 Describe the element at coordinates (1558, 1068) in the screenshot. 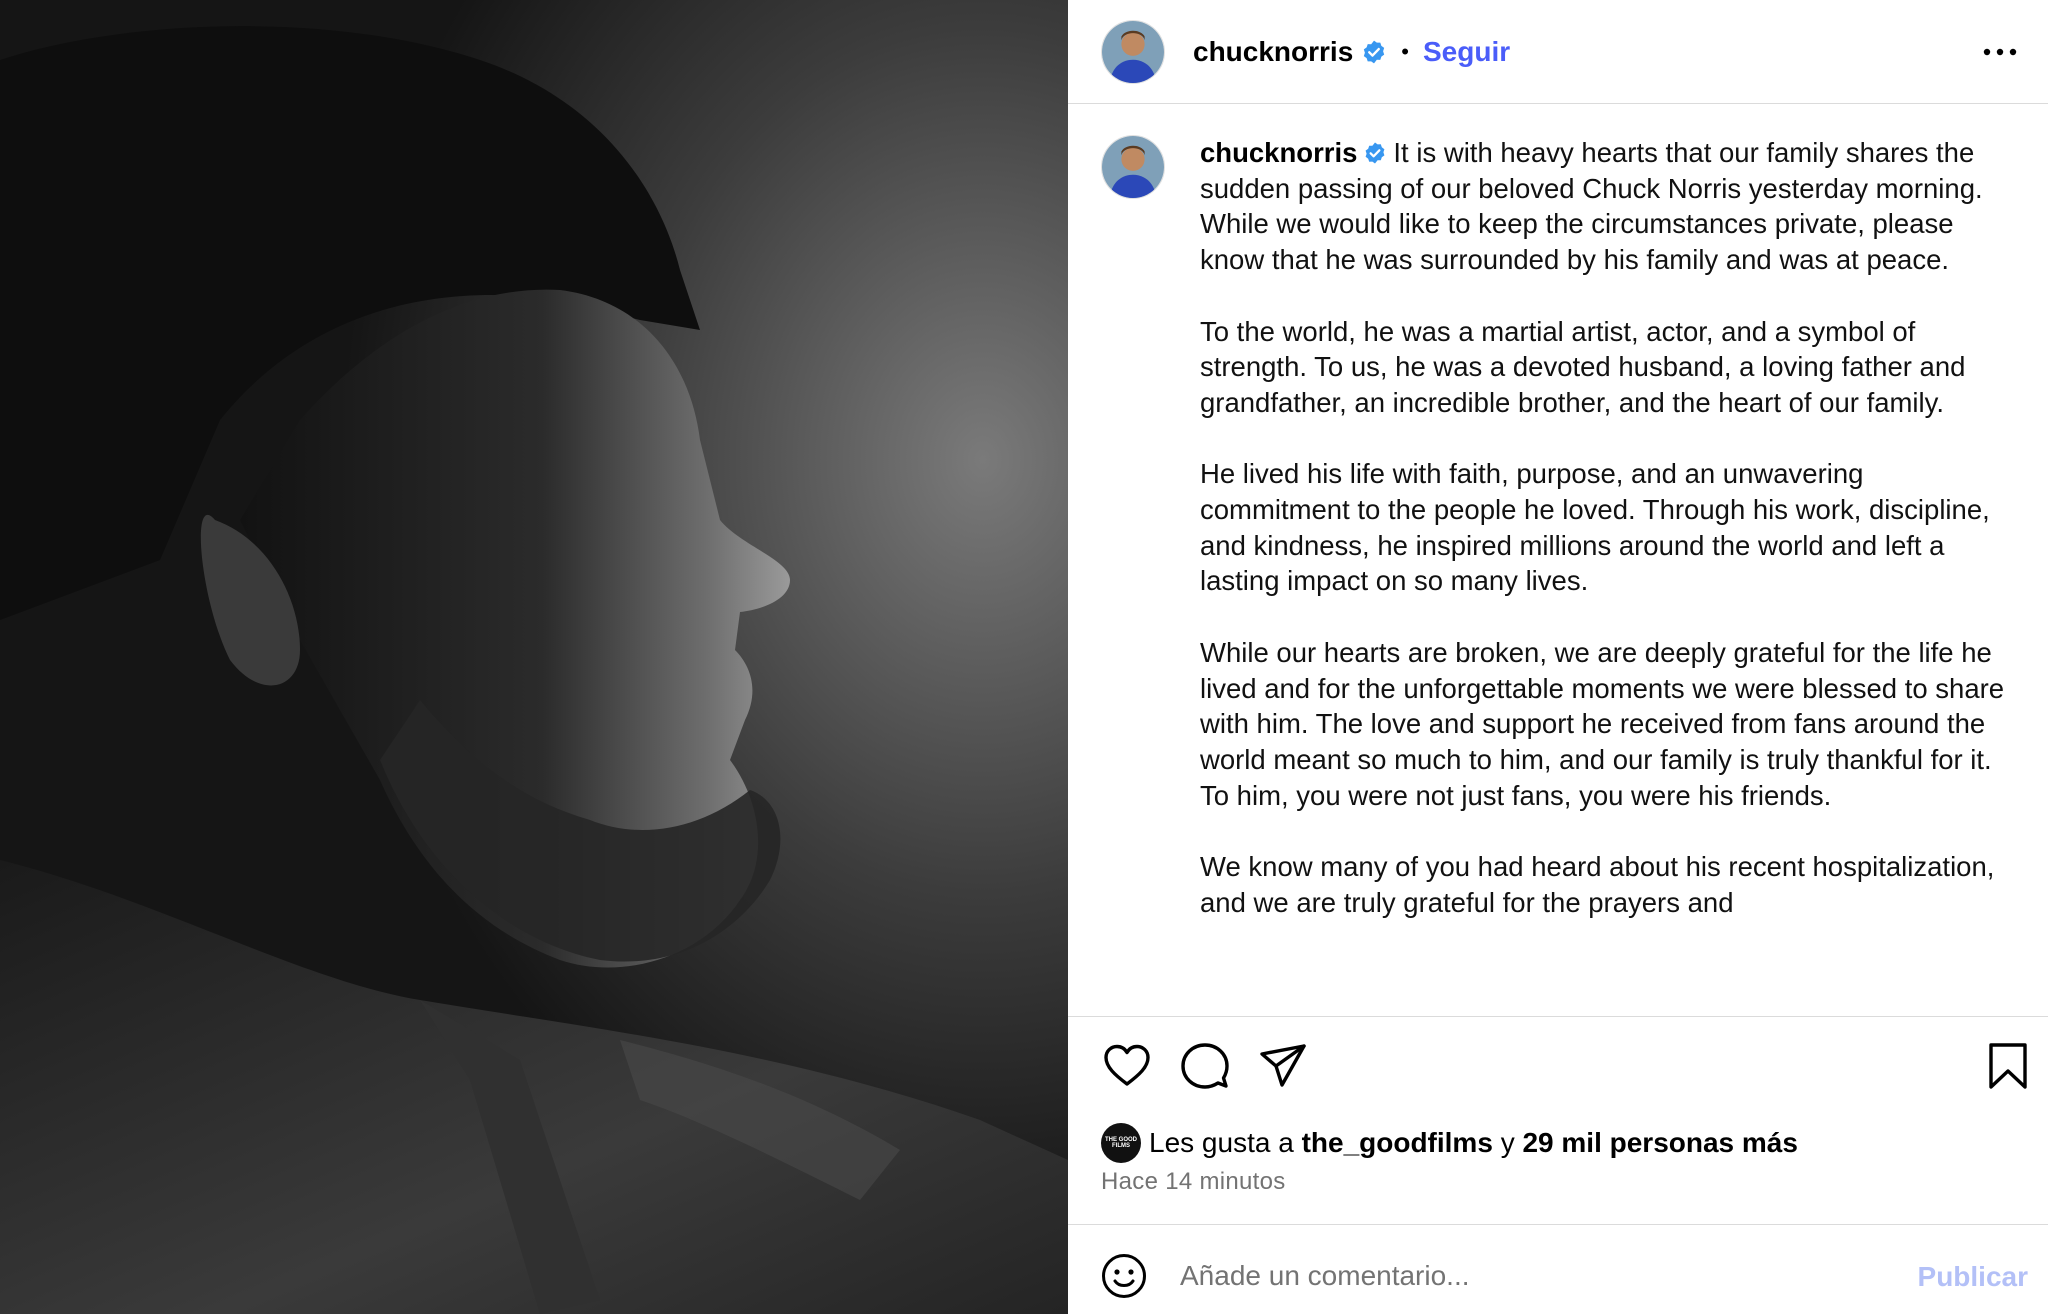

I see `post-actions` at that location.